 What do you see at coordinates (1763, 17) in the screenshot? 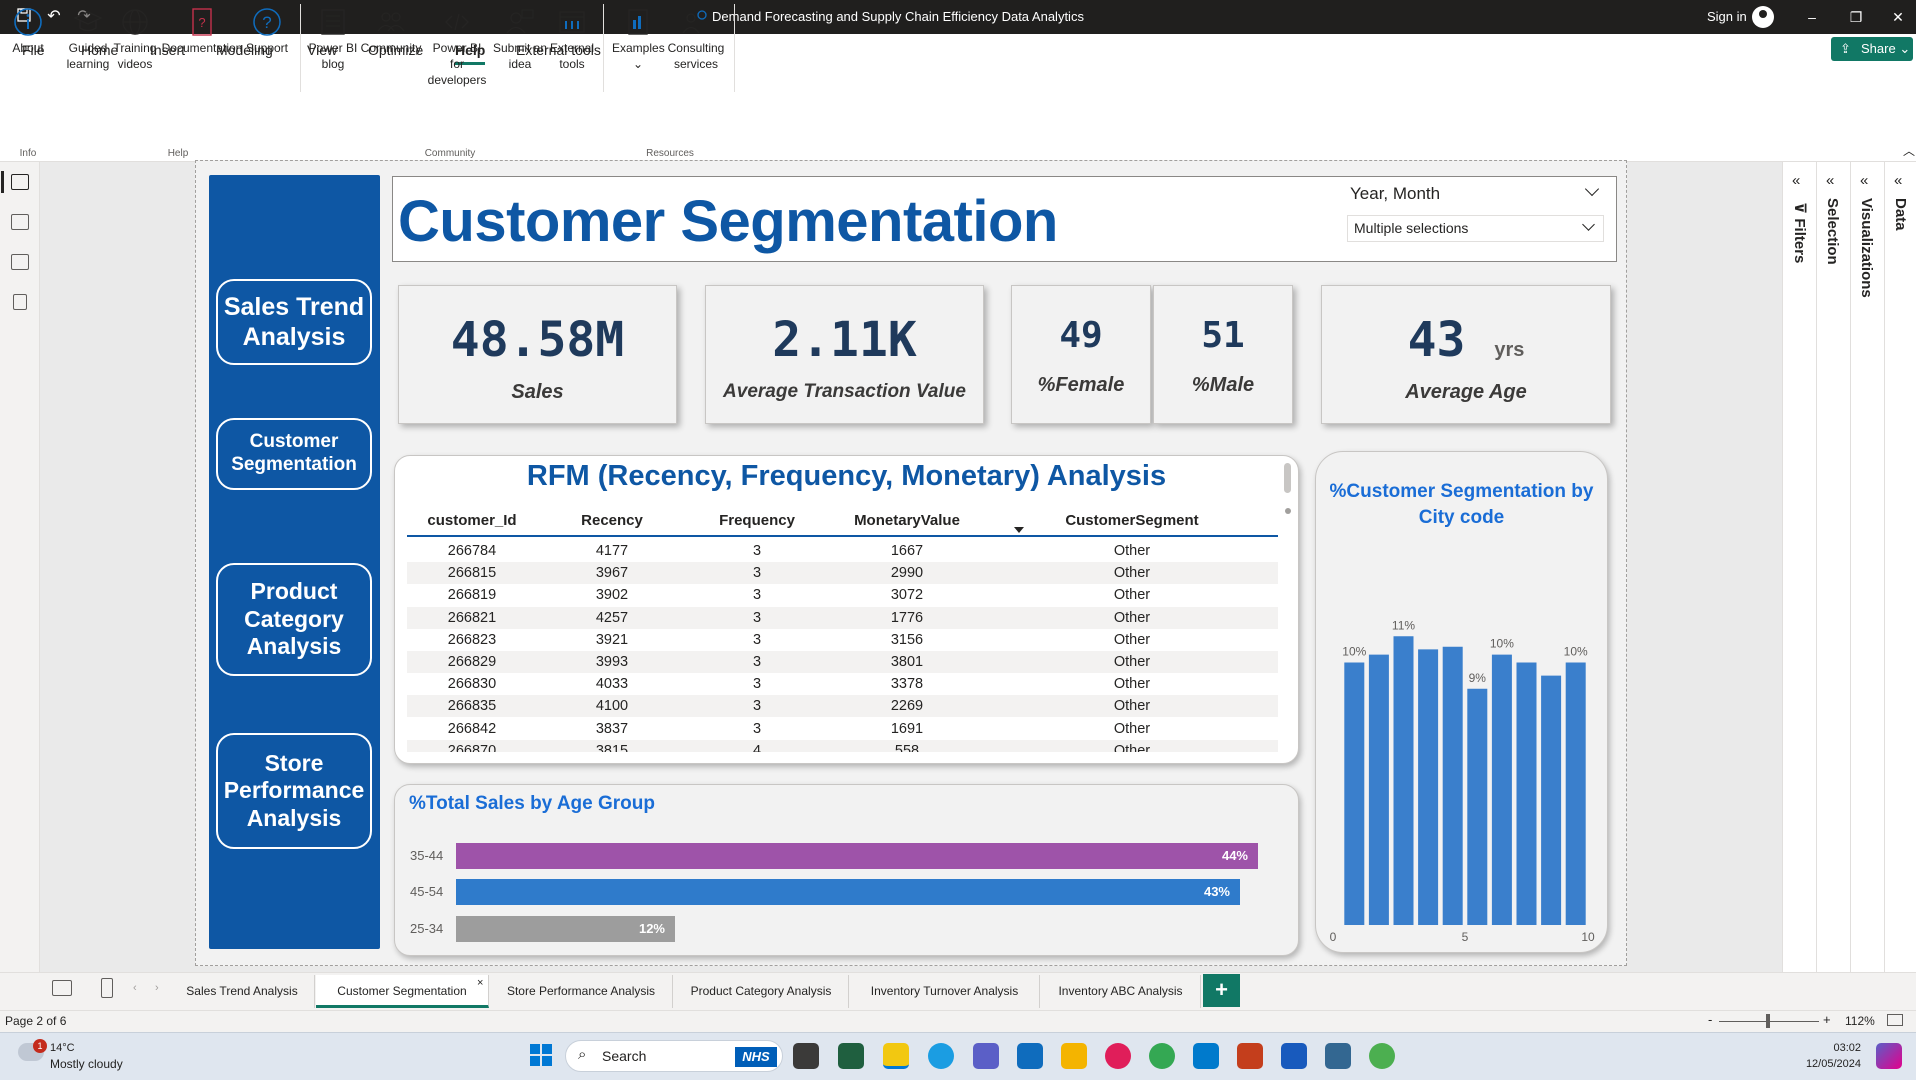
I see `account-avatar-icon` at bounding box center [1763, 17].